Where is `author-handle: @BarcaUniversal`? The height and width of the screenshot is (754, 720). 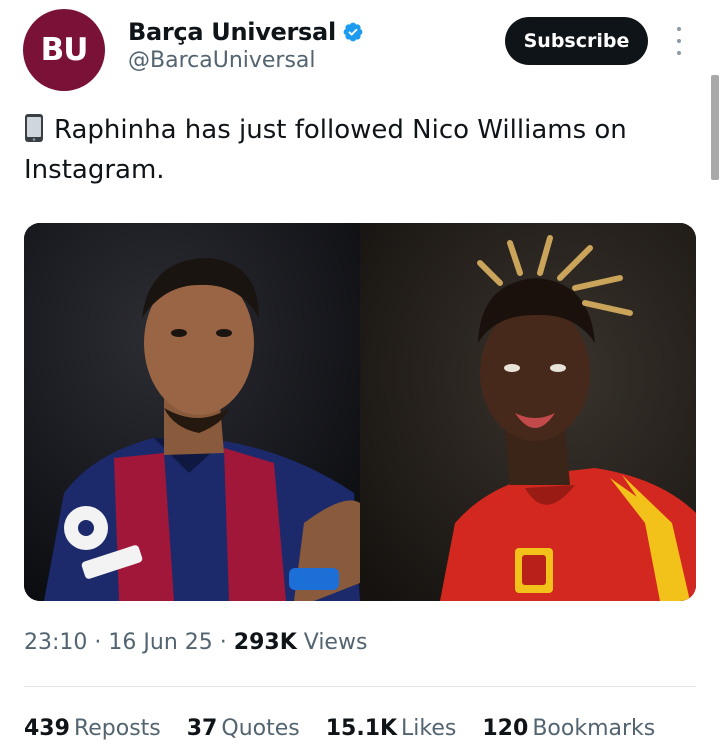
author-handle: @BarcaUniversal is located at coordinates (222, 60).